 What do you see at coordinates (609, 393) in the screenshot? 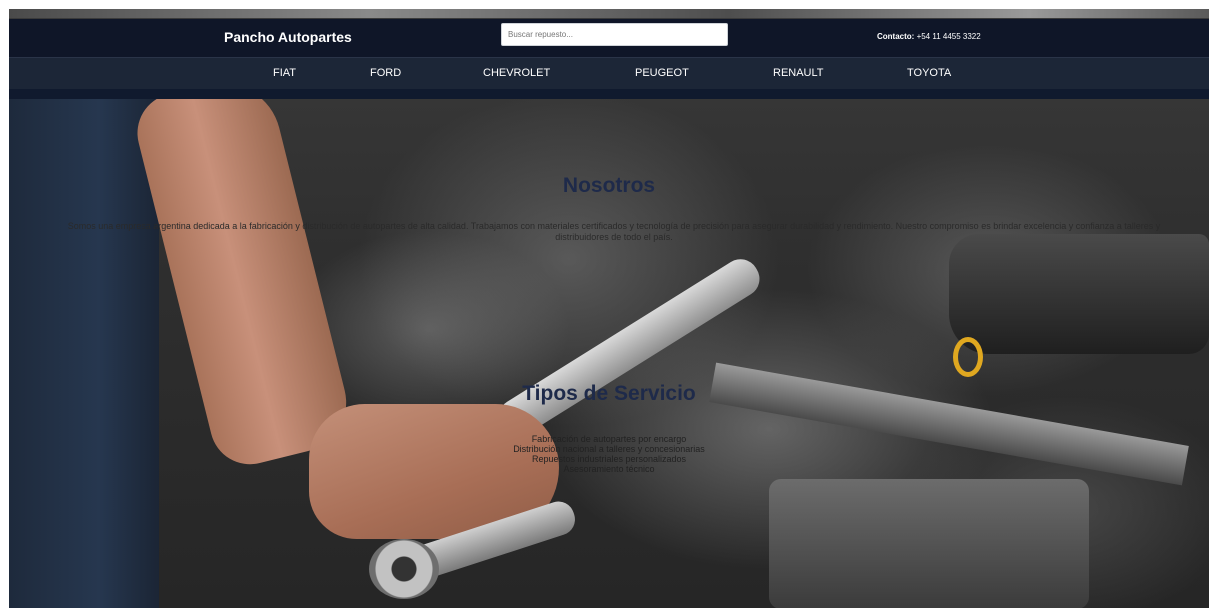
I see `services-title: Tipos de Servicio` at bounding box center [609, 393].